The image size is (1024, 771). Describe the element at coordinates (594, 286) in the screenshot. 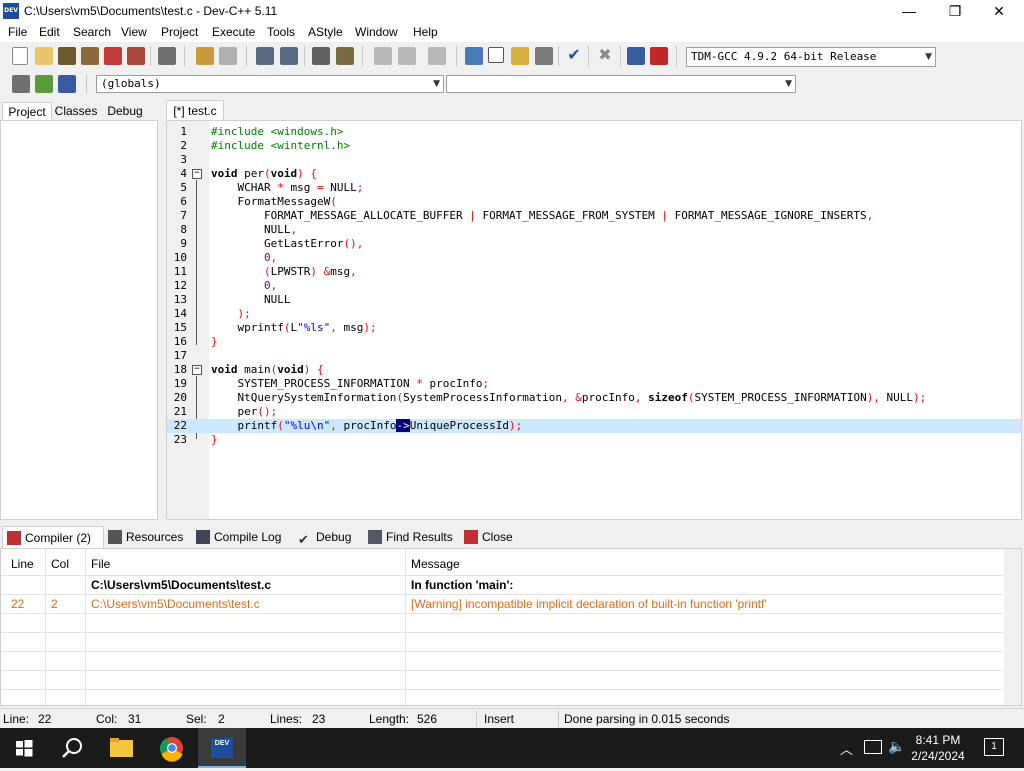

I see `code-line: 12 0,` at that location.